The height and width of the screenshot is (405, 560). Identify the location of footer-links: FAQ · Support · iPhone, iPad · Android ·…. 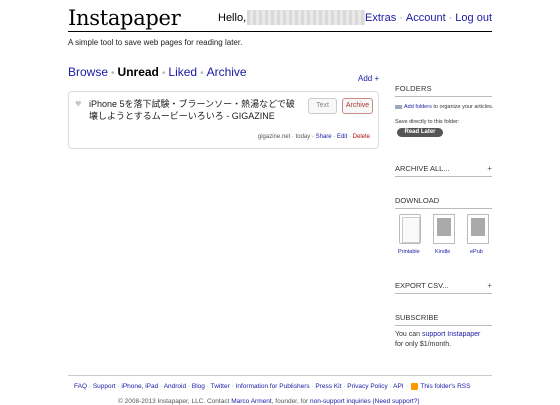
(272, 387).